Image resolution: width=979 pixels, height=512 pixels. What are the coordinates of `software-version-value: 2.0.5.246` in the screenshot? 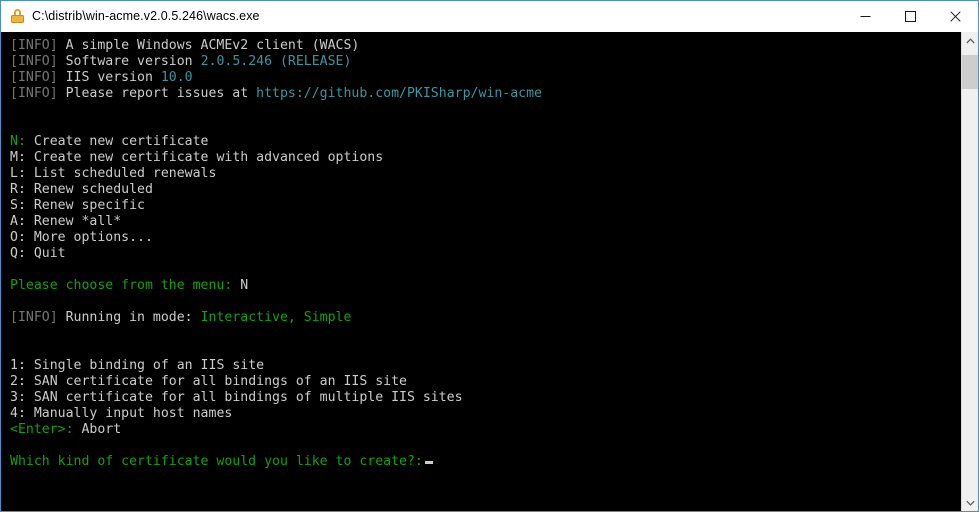 It's located at (236, 61).